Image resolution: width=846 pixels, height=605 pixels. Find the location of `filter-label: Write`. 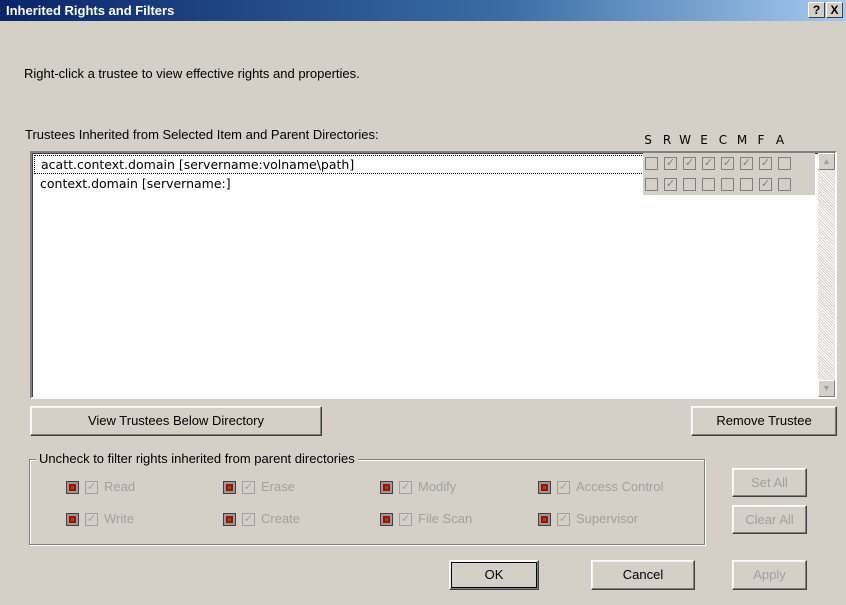

filter-label: Write is located at coordinates (119, 518).